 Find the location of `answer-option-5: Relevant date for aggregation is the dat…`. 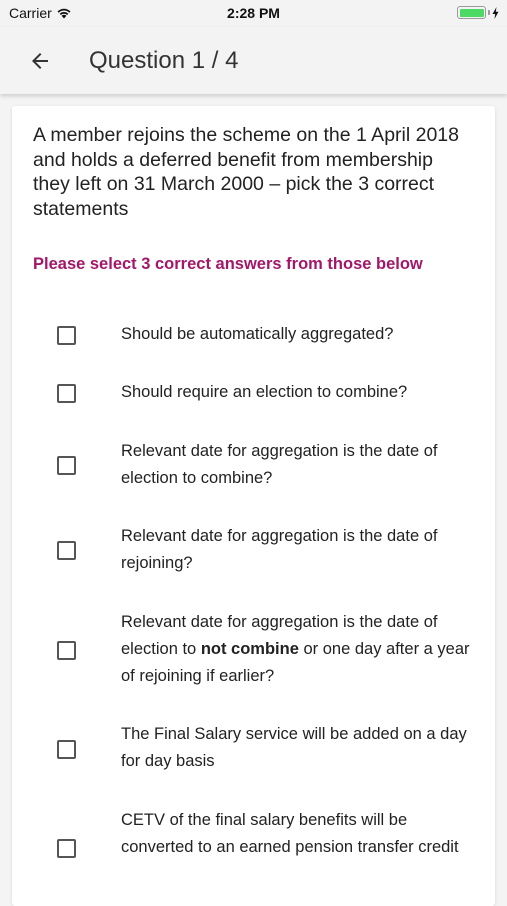

answer-option-5: Relevant date for aggregation is the dat… is located at coordinates (253, 650).